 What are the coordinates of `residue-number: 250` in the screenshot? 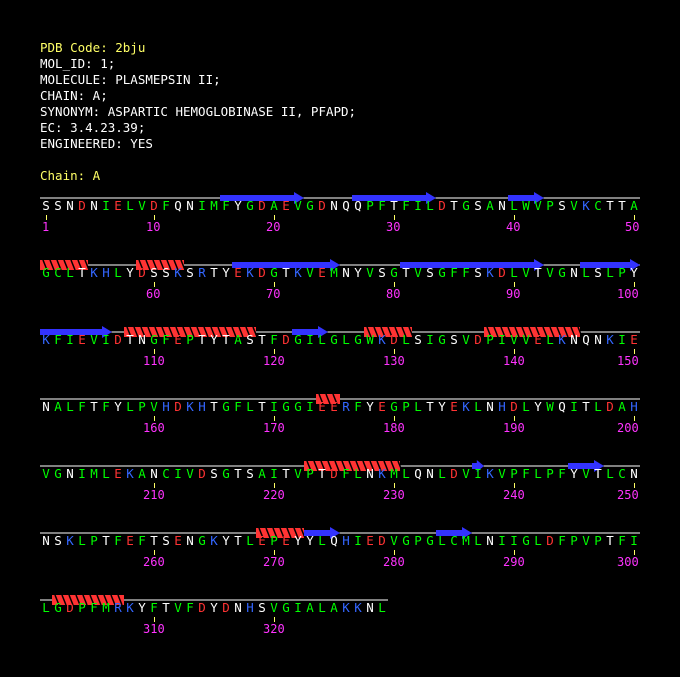 It's located at (628, 495).